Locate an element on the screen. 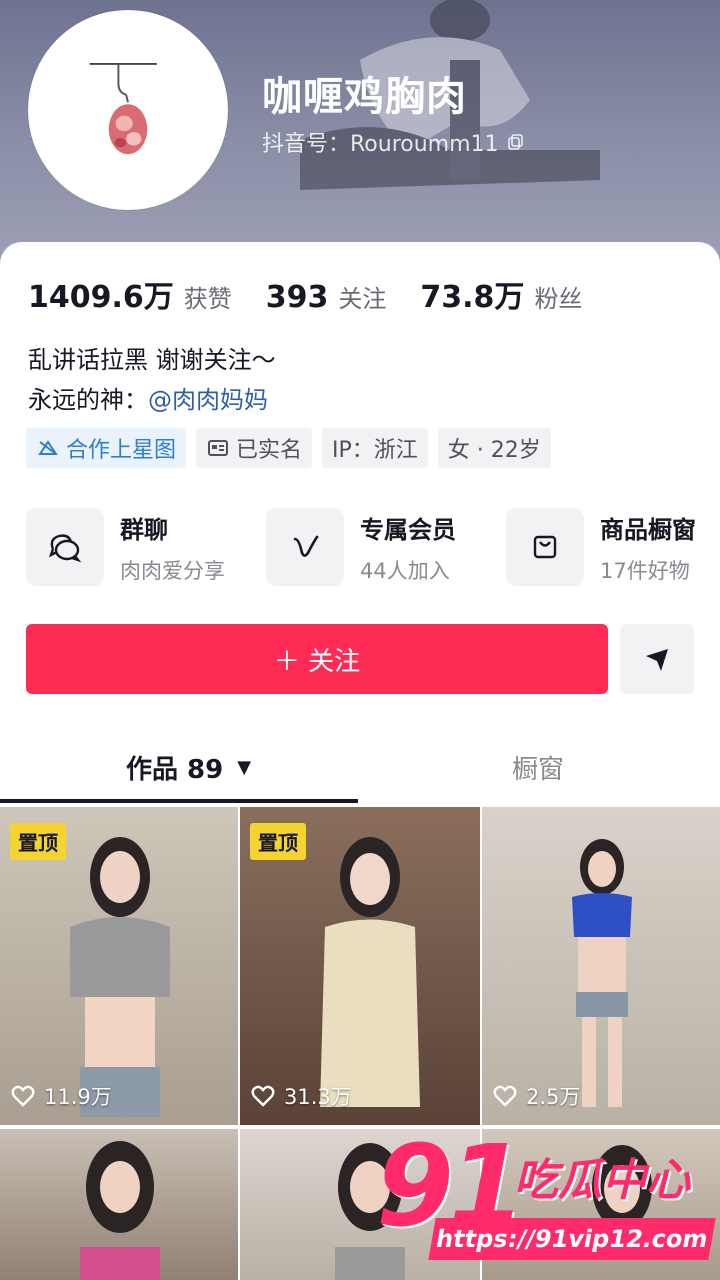  stat-number: 73.8万 is located at coordinates (472, 297).